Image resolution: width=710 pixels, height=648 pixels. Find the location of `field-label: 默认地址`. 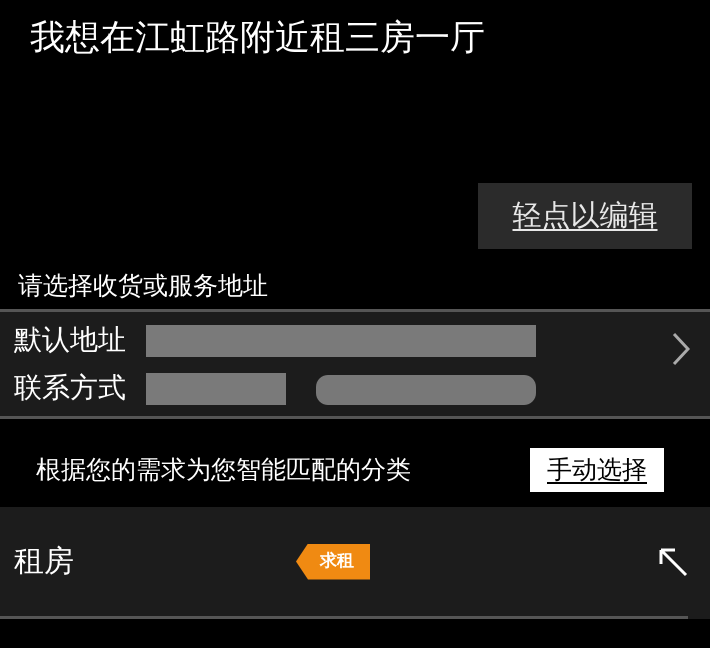

field-label: 默认地址 is located at coordinates (70, 340).